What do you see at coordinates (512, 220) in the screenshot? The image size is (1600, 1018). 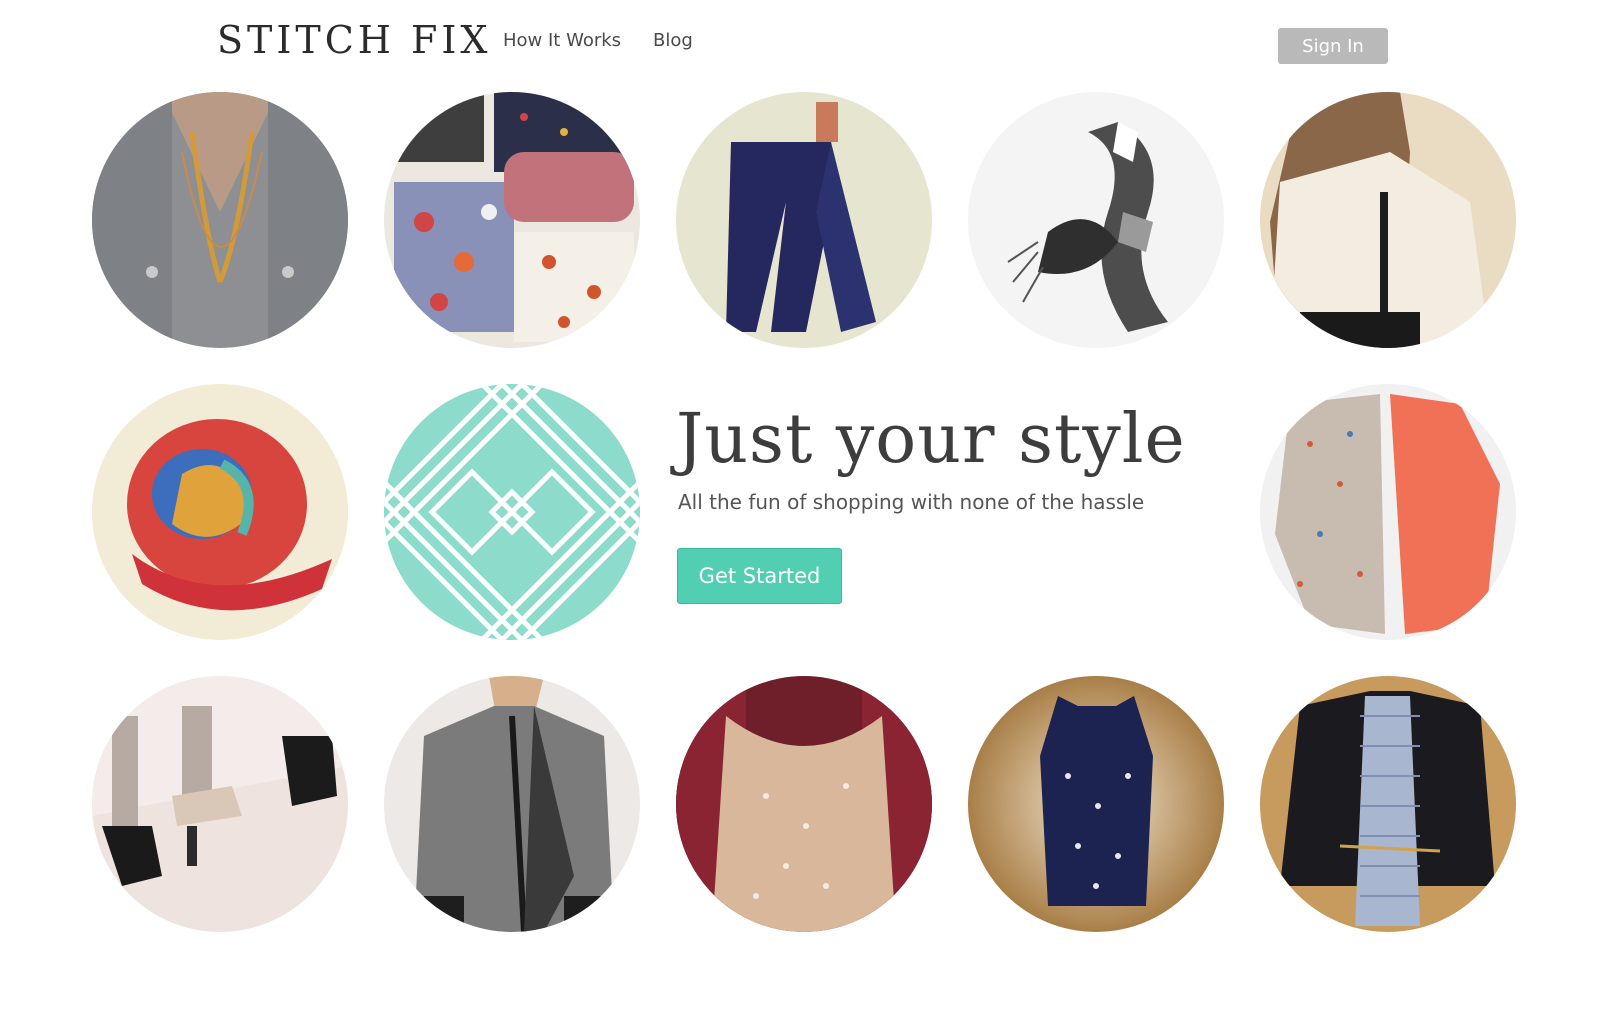 I see `photo-floral-prints` at bounding box center [512, 220].